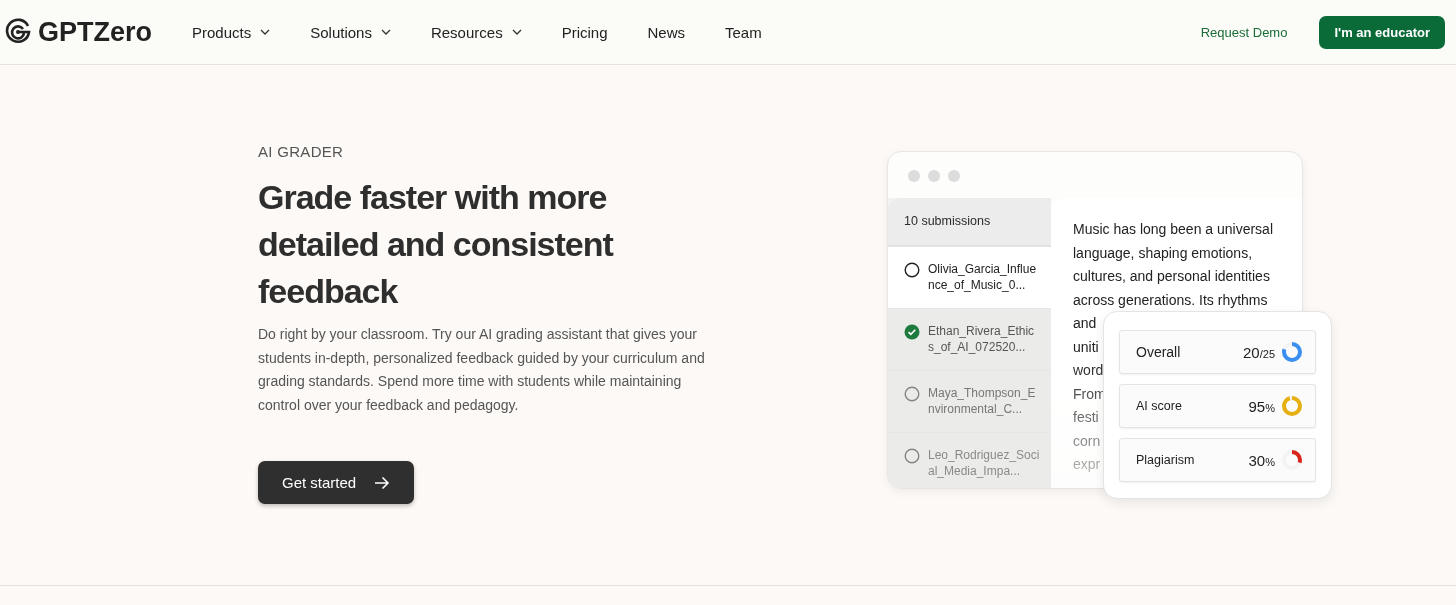  Describe the element at coordinates (301, 151) in the screenshot. I see `section-label: AI GRADER` at that location.